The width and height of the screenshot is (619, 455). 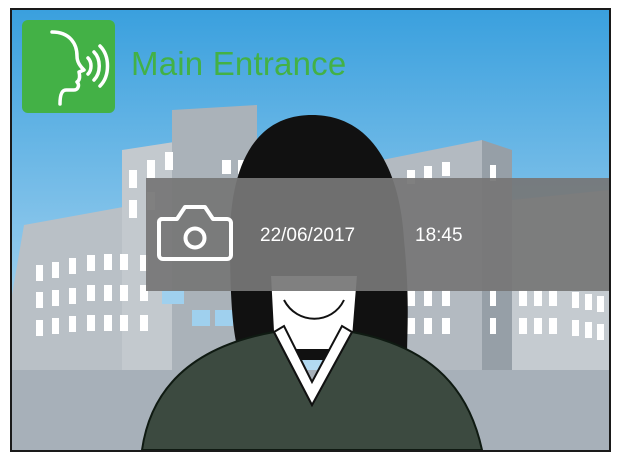 What do you see at coordinates (195, 235) in the screenshot?
I see `camera-icon` at bounding box center [195, 235].